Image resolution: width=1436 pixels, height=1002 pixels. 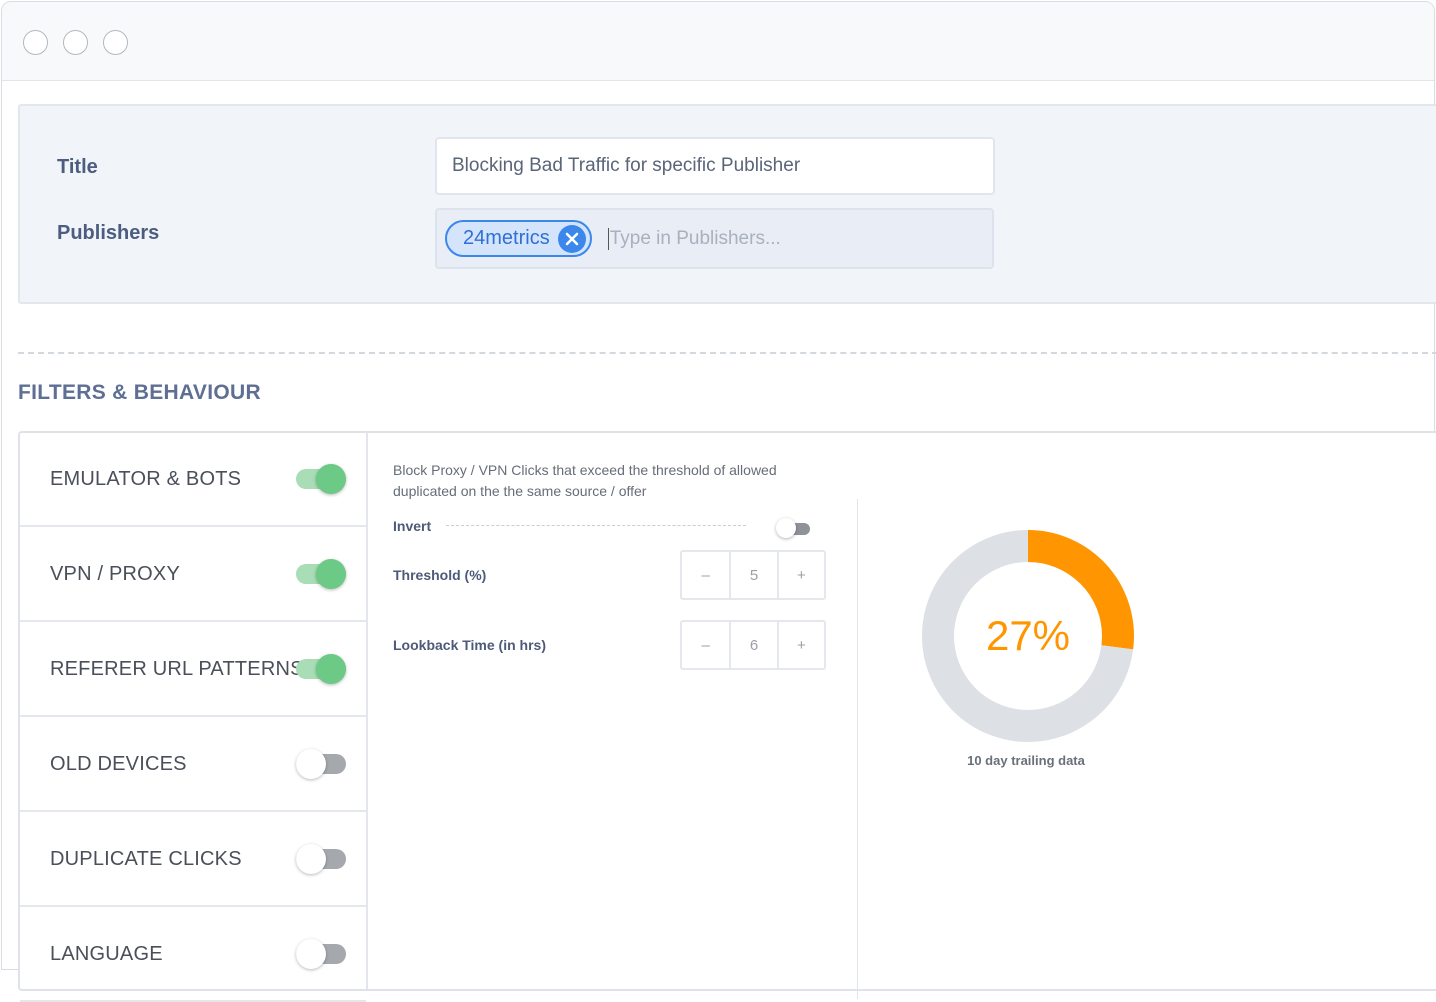 What do you see at coordinates (193, 765) in the screenshot?
I see `filter-row-old-devices: OLD DEVICES` at bounding box center [193, 765].